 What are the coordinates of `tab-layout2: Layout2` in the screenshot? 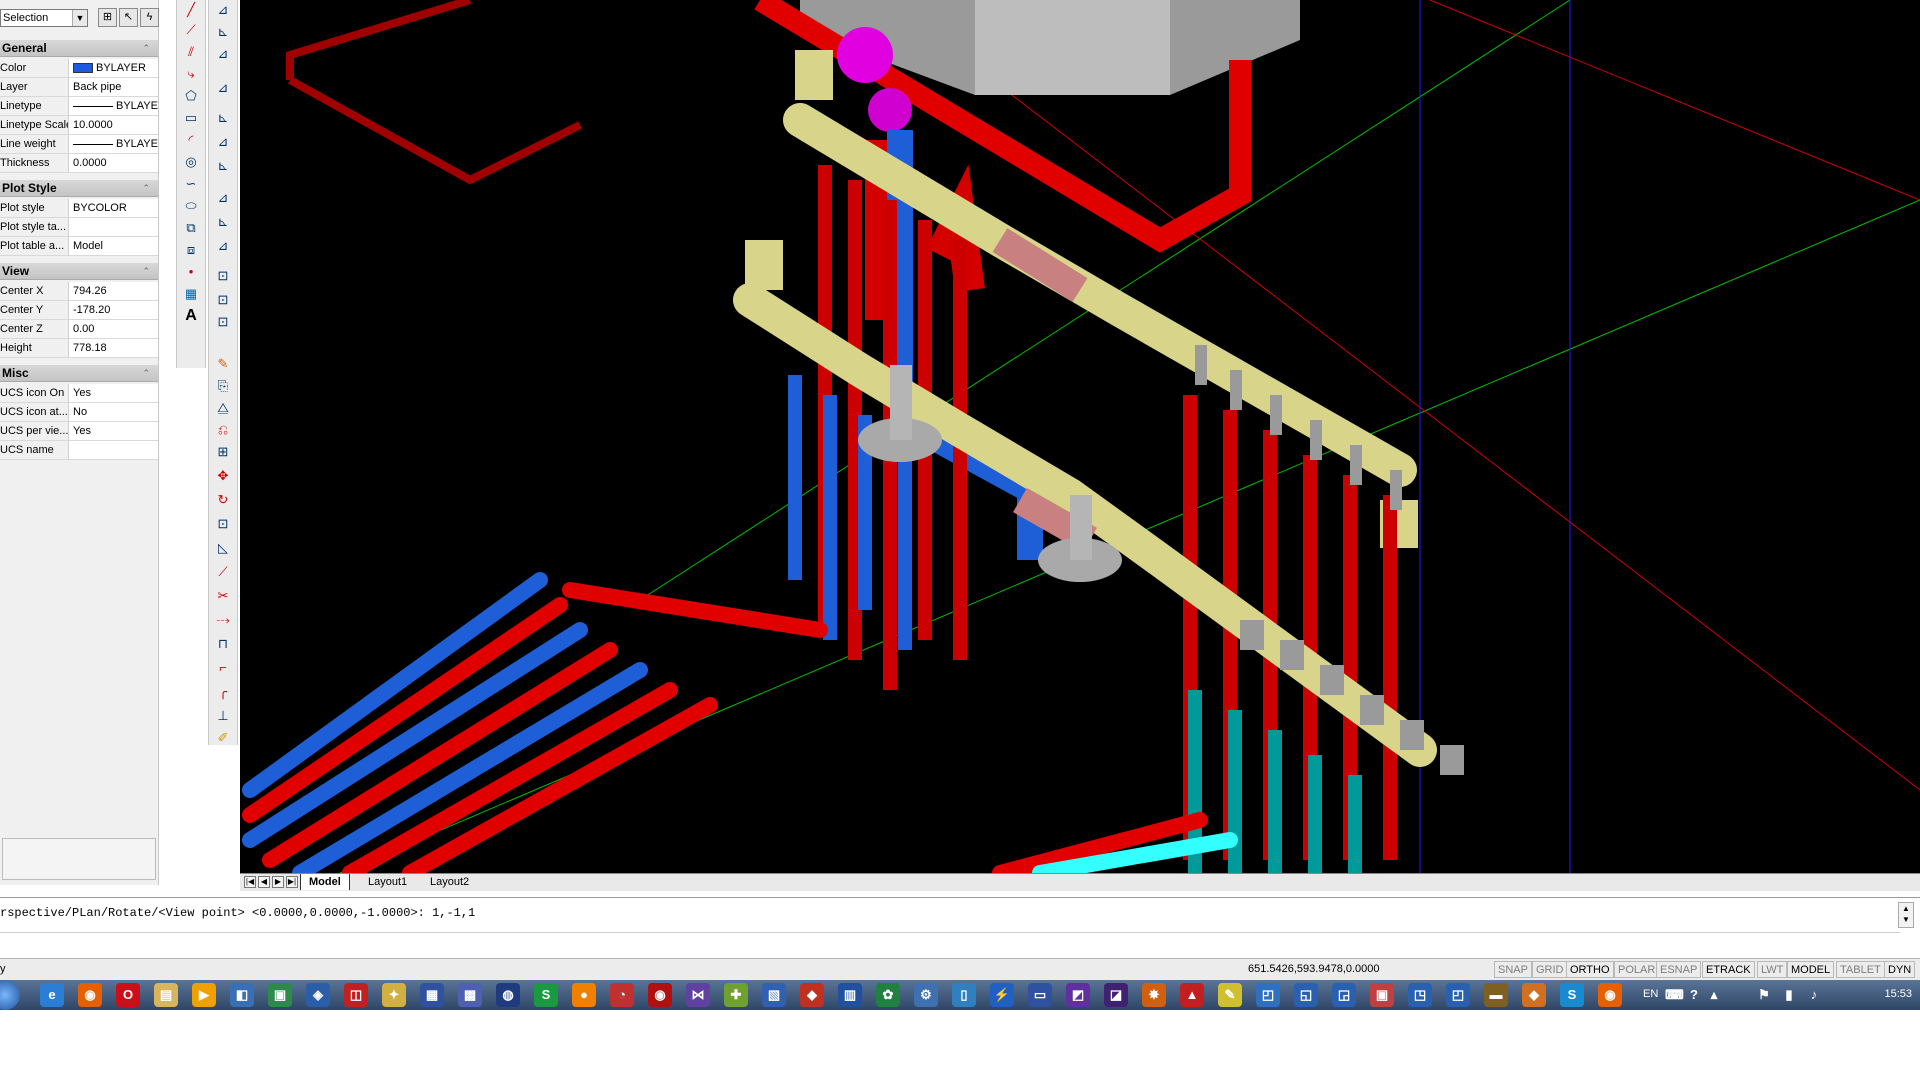 It's located at (449, 882).